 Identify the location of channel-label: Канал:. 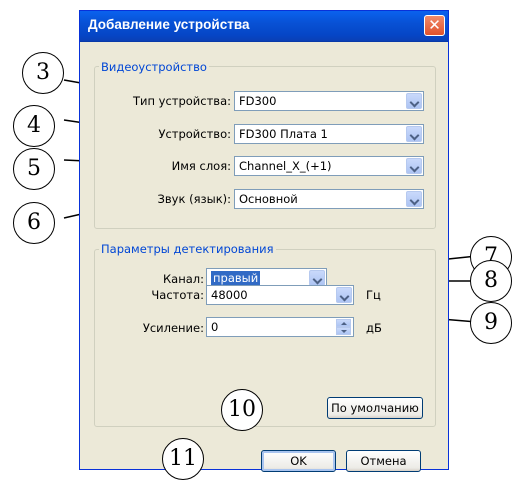
(183, 279).